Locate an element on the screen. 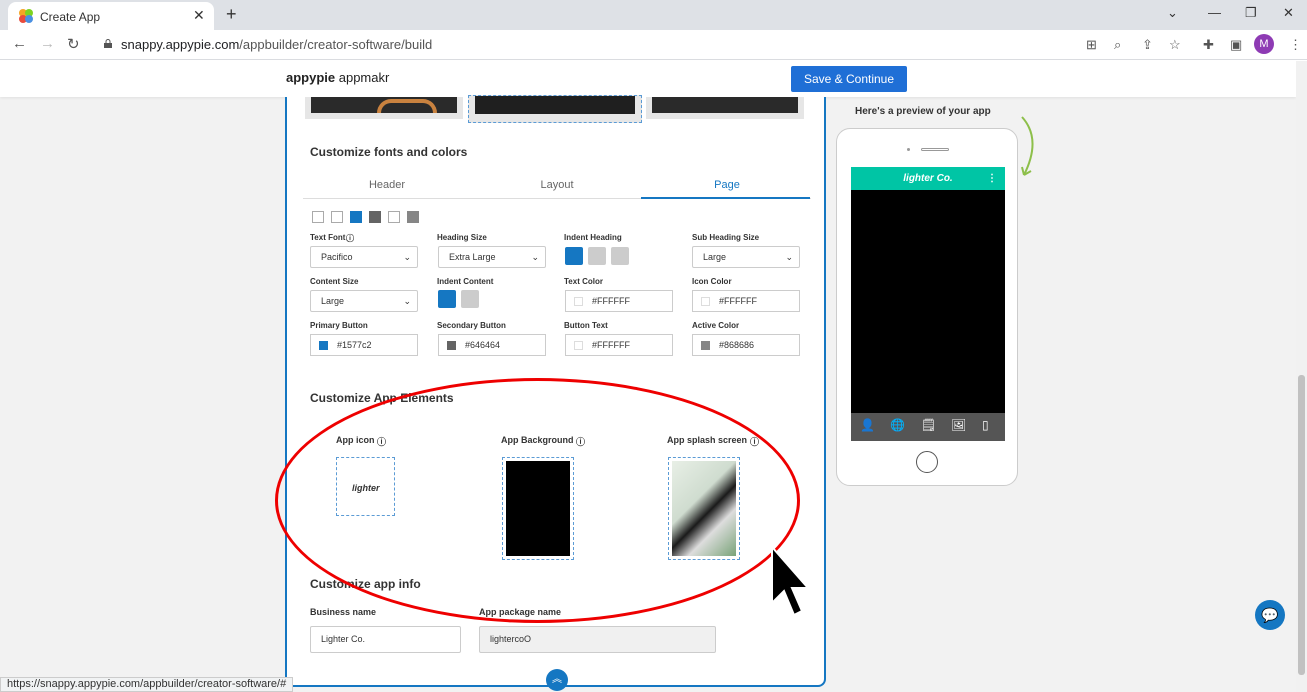  info-icon: ⓘ is located at coordinates (350, 238).